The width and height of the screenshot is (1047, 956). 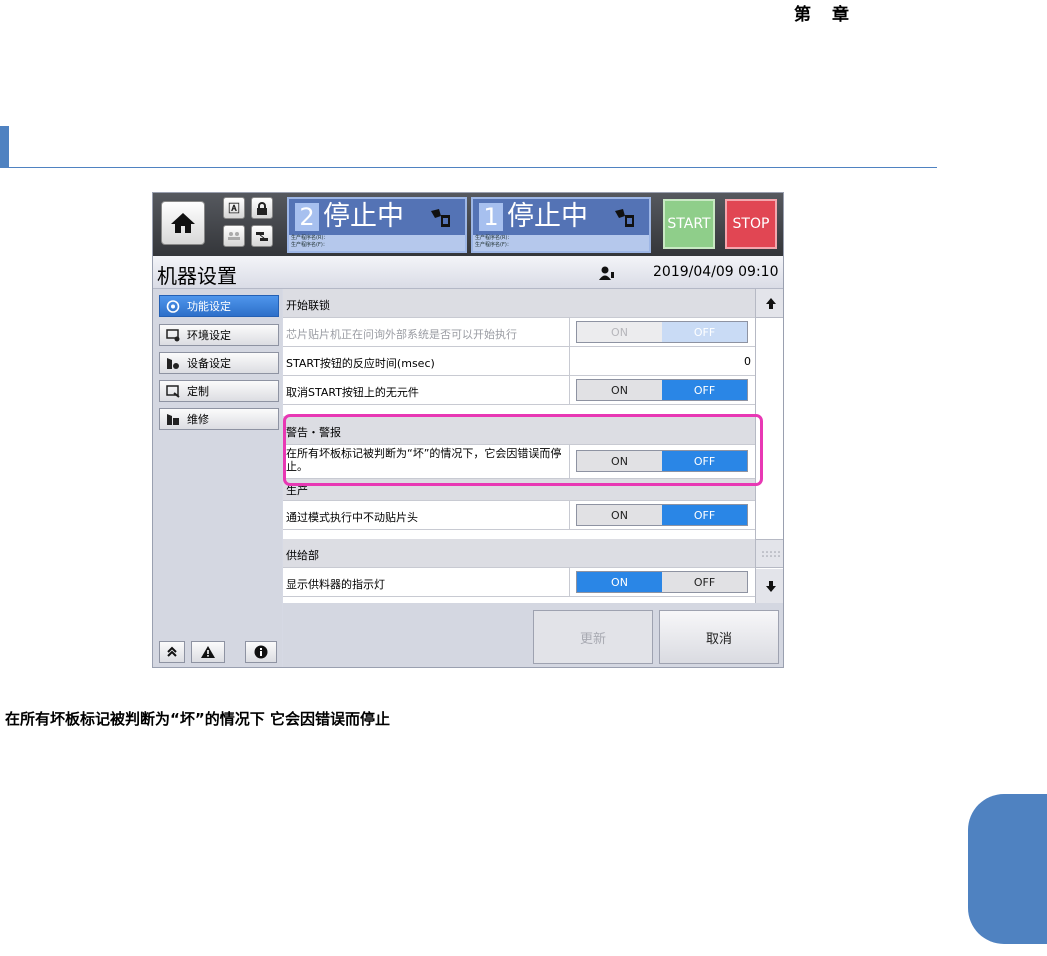 I want to click on menu-item-label: 定制, so click(x=198, y=391).